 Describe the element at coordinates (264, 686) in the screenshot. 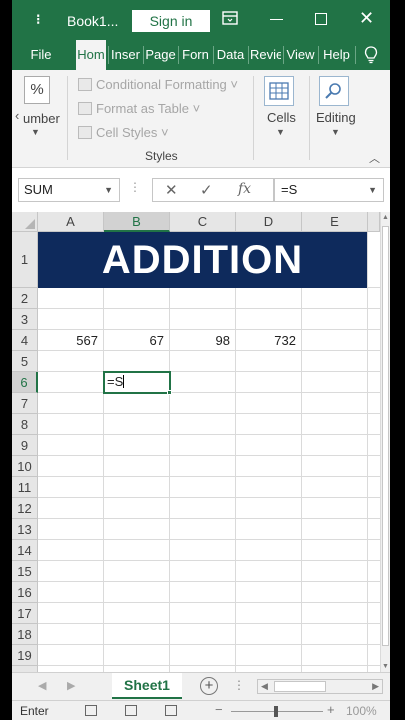

I see `scroll-left-icon: ◀` at that location.